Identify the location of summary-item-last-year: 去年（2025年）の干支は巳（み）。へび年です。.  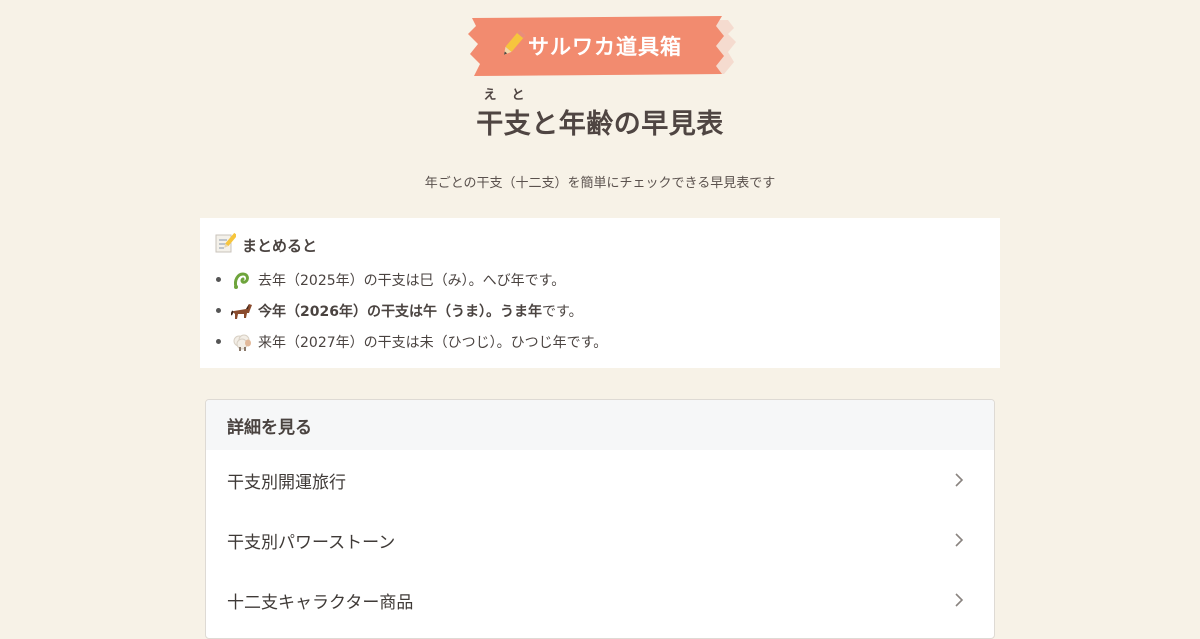
(601, 279).